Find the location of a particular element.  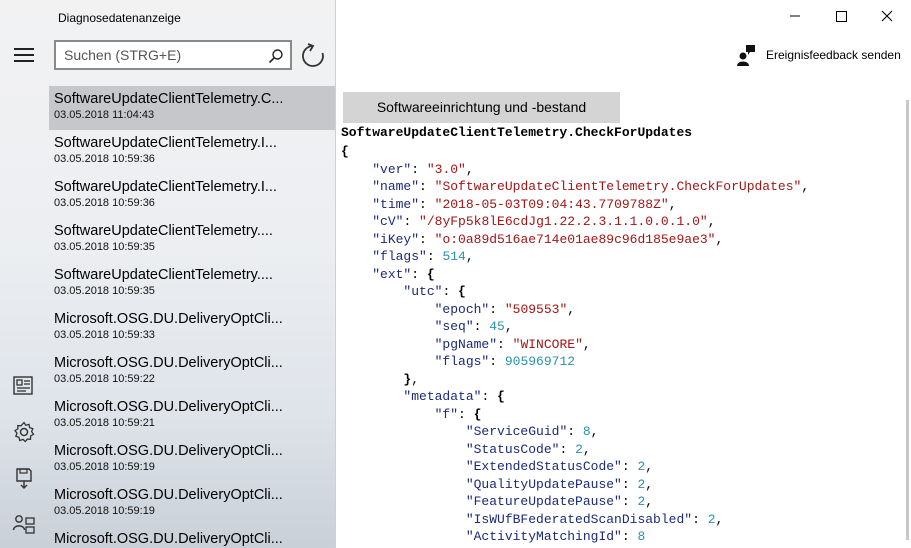

json-line: "ActivityMatchingId": 8 is located at coordinates (575, 537).